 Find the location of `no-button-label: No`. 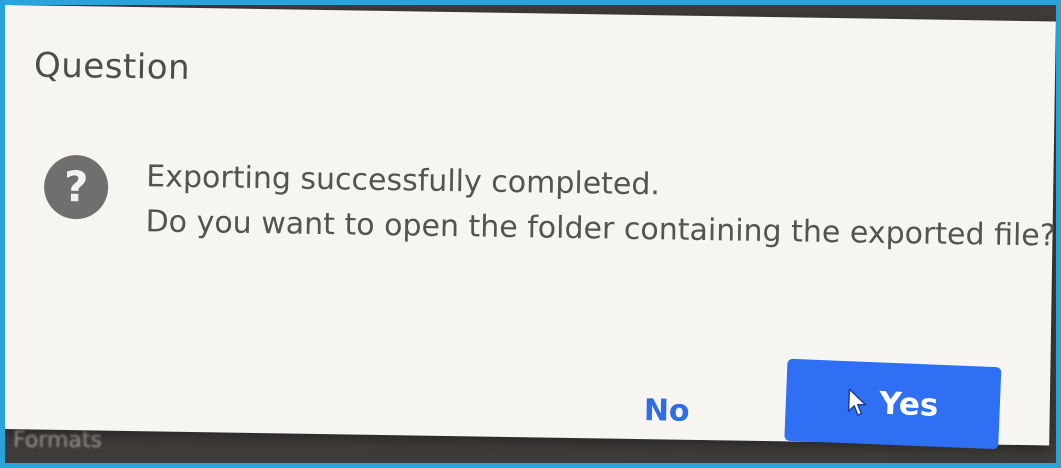

no-button-label: No is located at coordinates (666, 410).